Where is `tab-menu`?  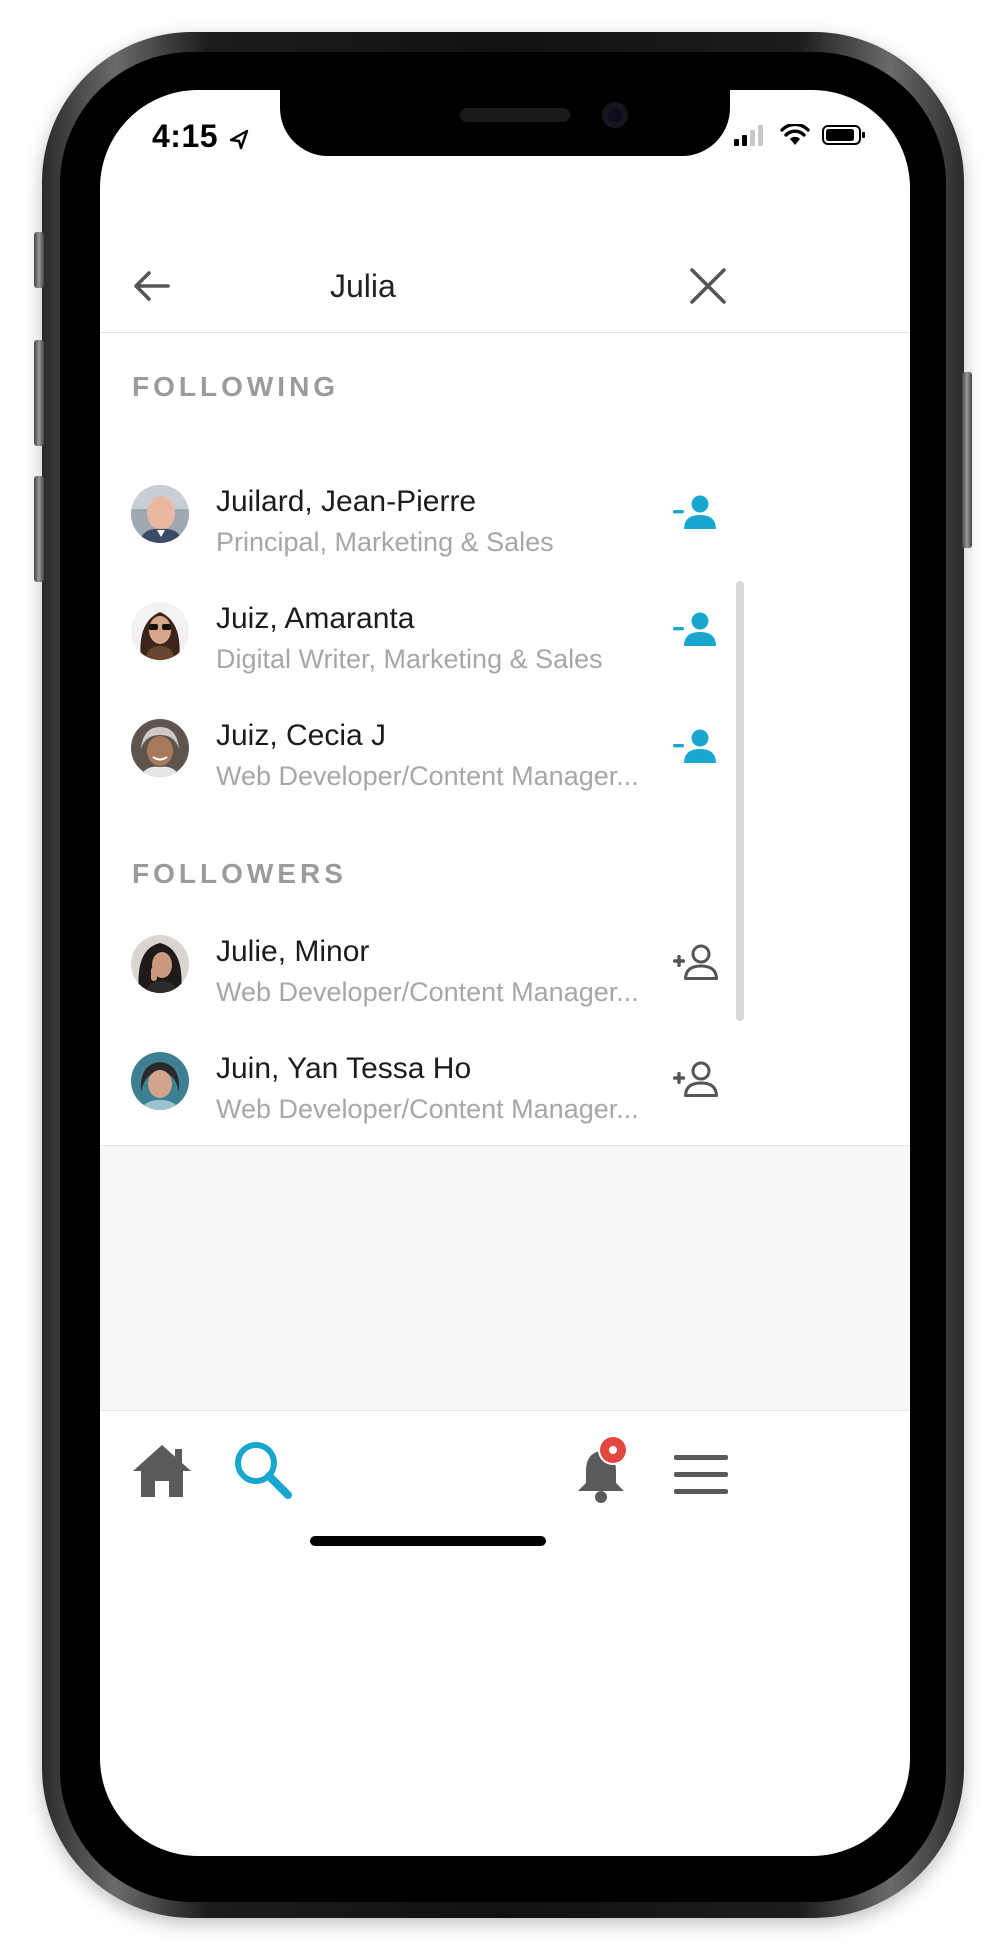 tab-menu is located at coordinates (701, 1477).